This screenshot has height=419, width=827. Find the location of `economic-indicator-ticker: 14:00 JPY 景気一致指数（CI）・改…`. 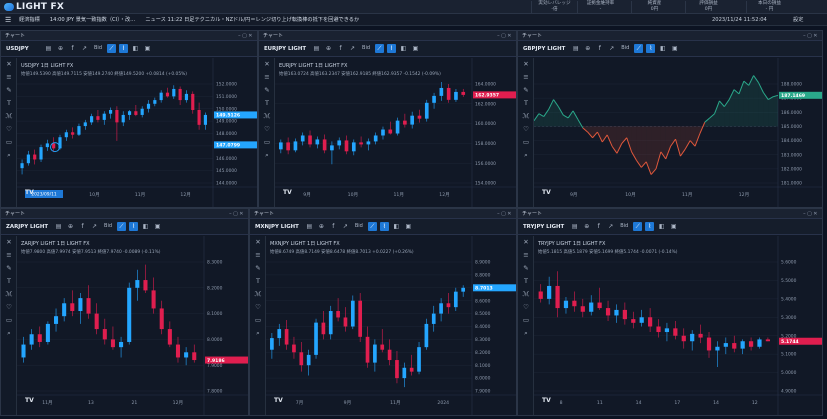

economic-indicator-ticker: 14:00 JPY 景気一致指数（CI）・改… is located at coordinates (93, 19).